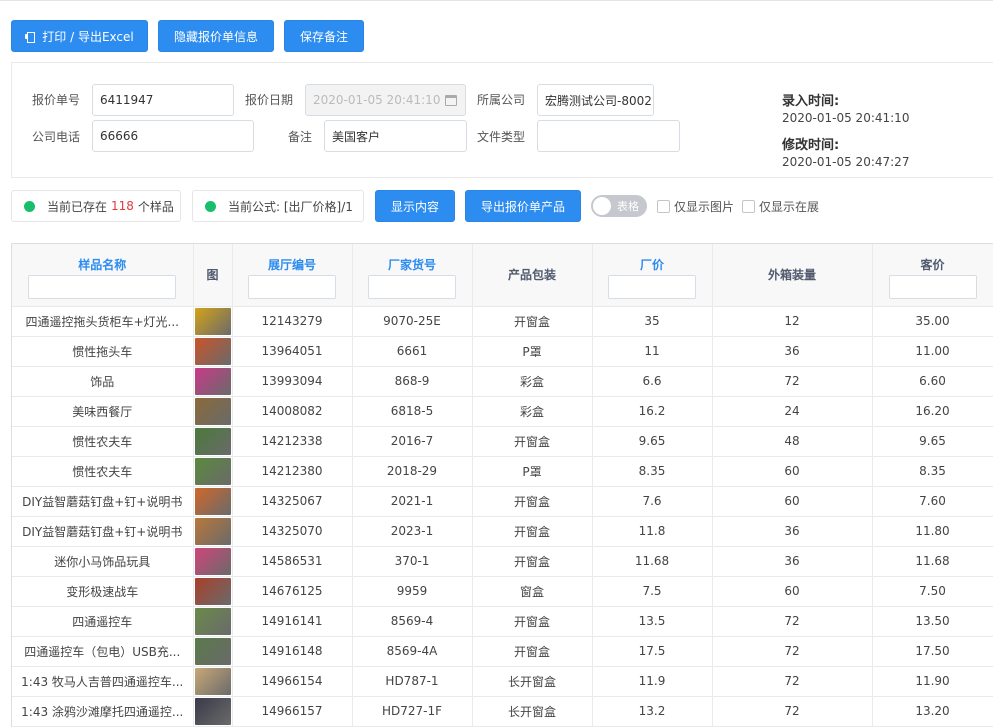 The image size is (993, 727). What do you see at coordinates (792, 501) in the screenshot?
I see `cell-outer-qty: 60` at bounding box center [792, 501].